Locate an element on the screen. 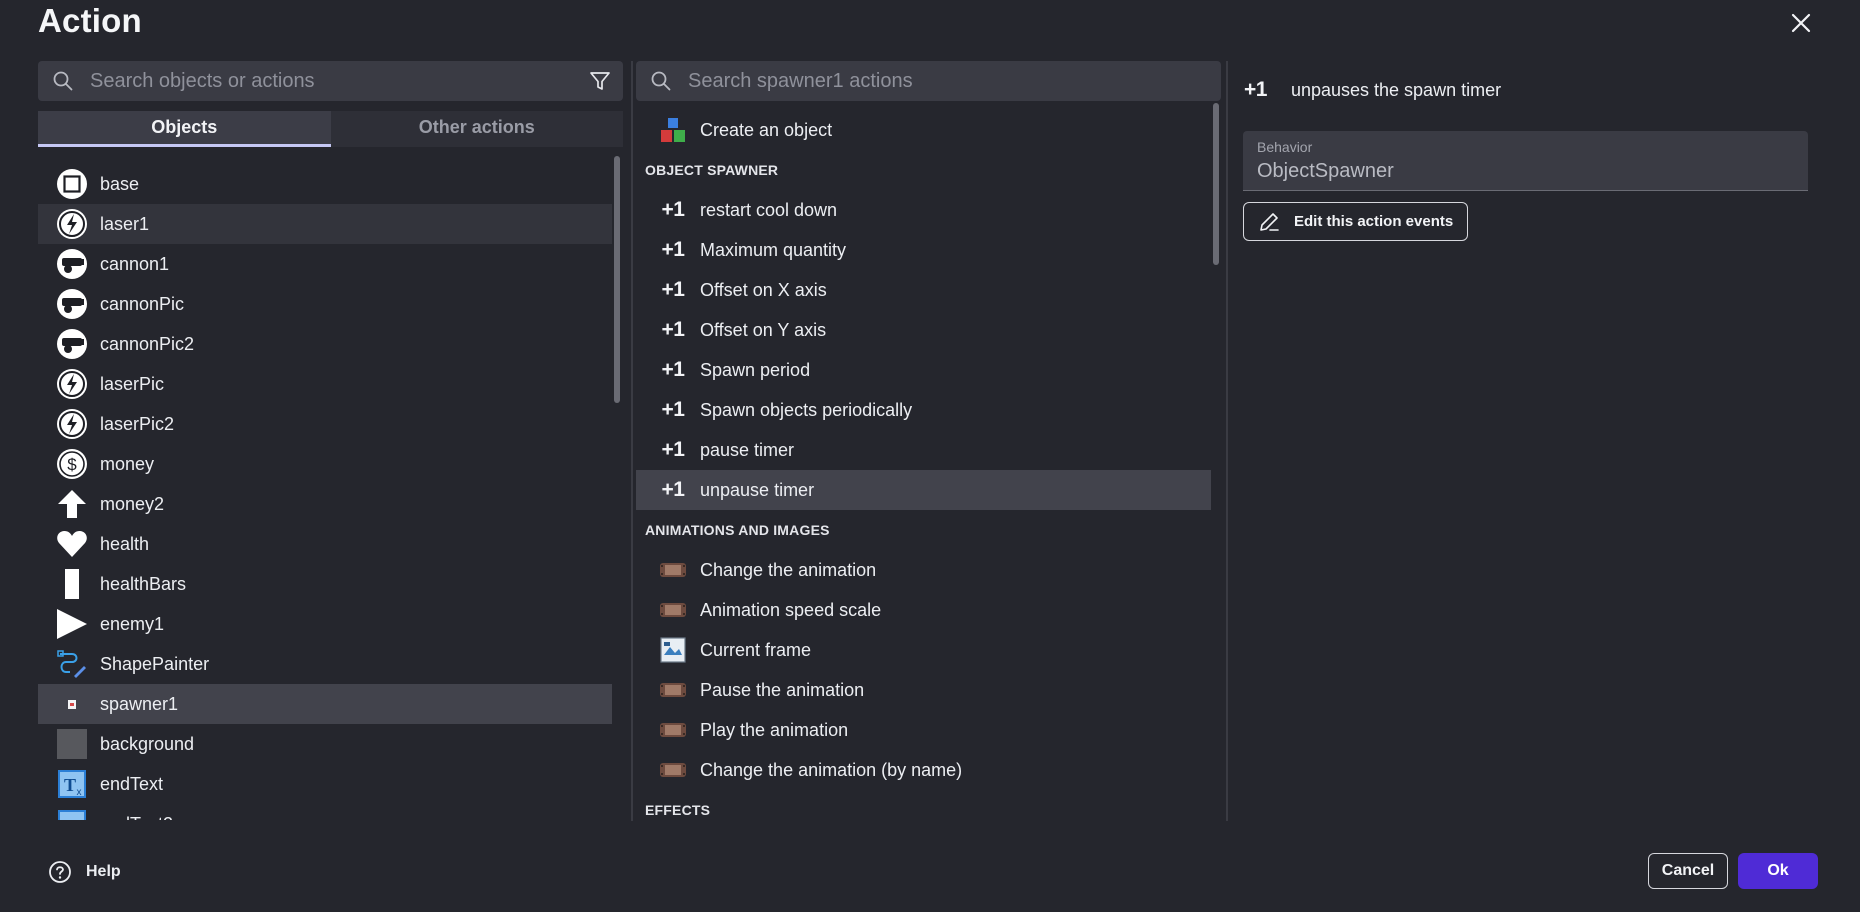 The height and width of the screenshot is (912, 1860). edit-action-events-button: Edit this action events is located at coordinates (1355, 221).